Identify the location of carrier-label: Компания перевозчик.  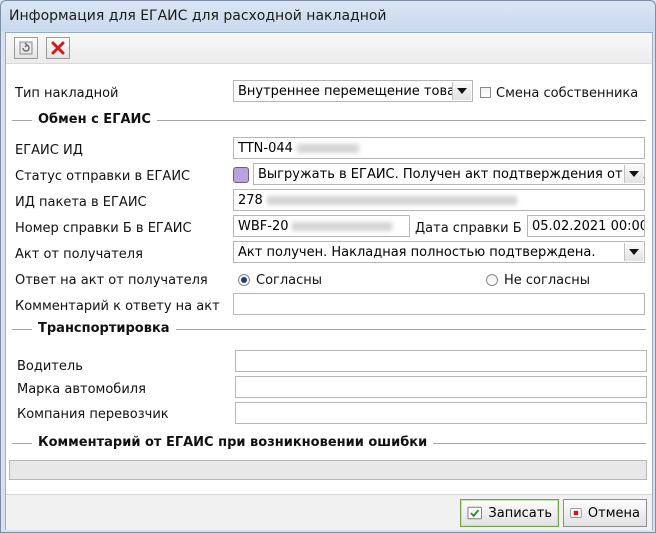
(93, 414).